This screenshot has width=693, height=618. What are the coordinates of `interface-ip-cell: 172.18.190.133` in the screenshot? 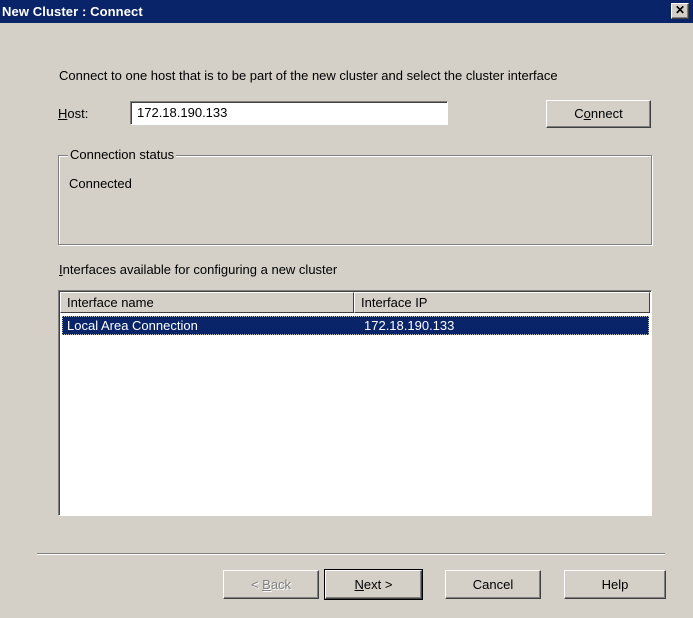 It's located at (409, 325).